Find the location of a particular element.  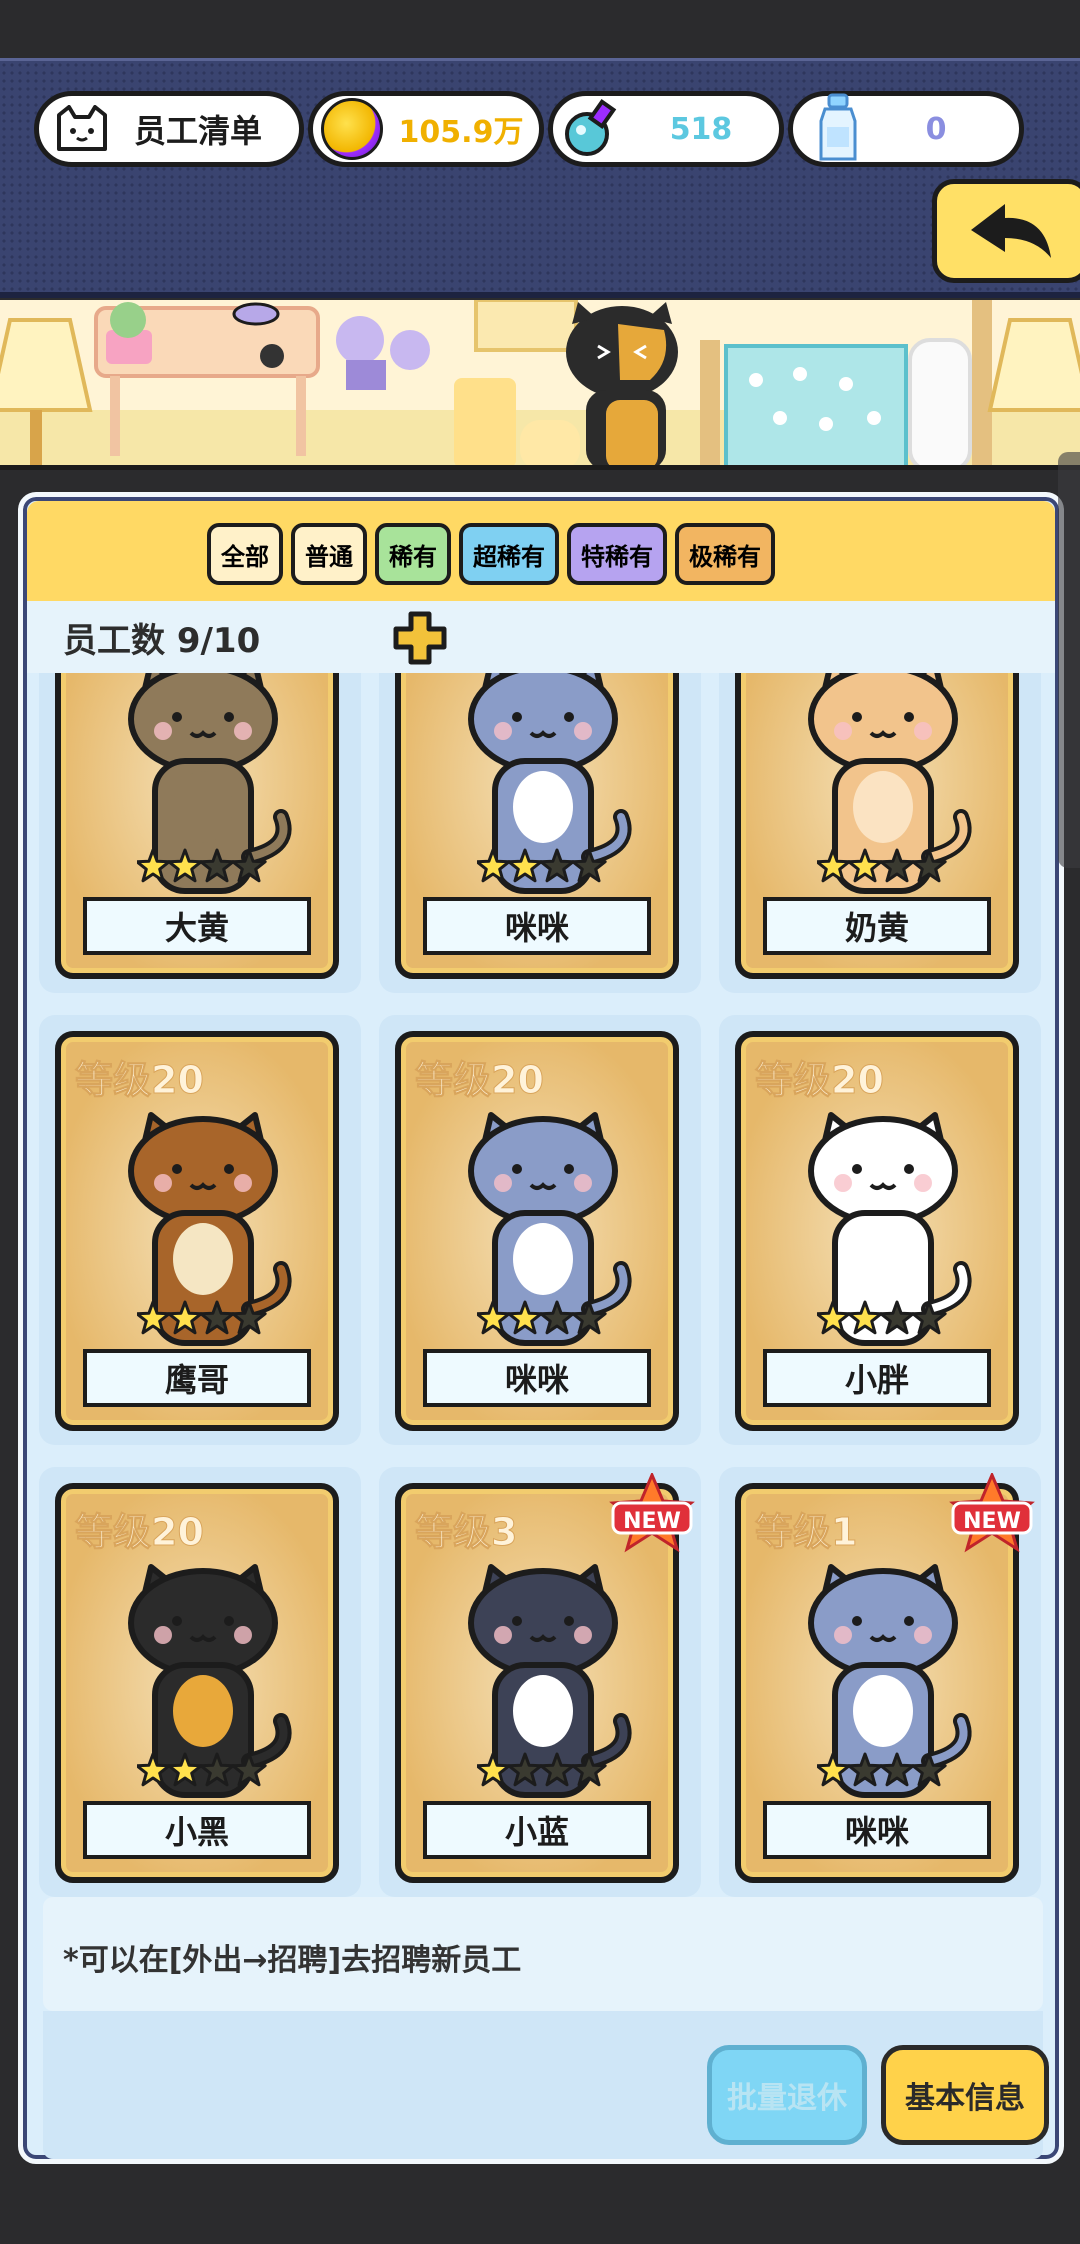

employee-card-2: 奶黄 is located at coordinates (880, 833).